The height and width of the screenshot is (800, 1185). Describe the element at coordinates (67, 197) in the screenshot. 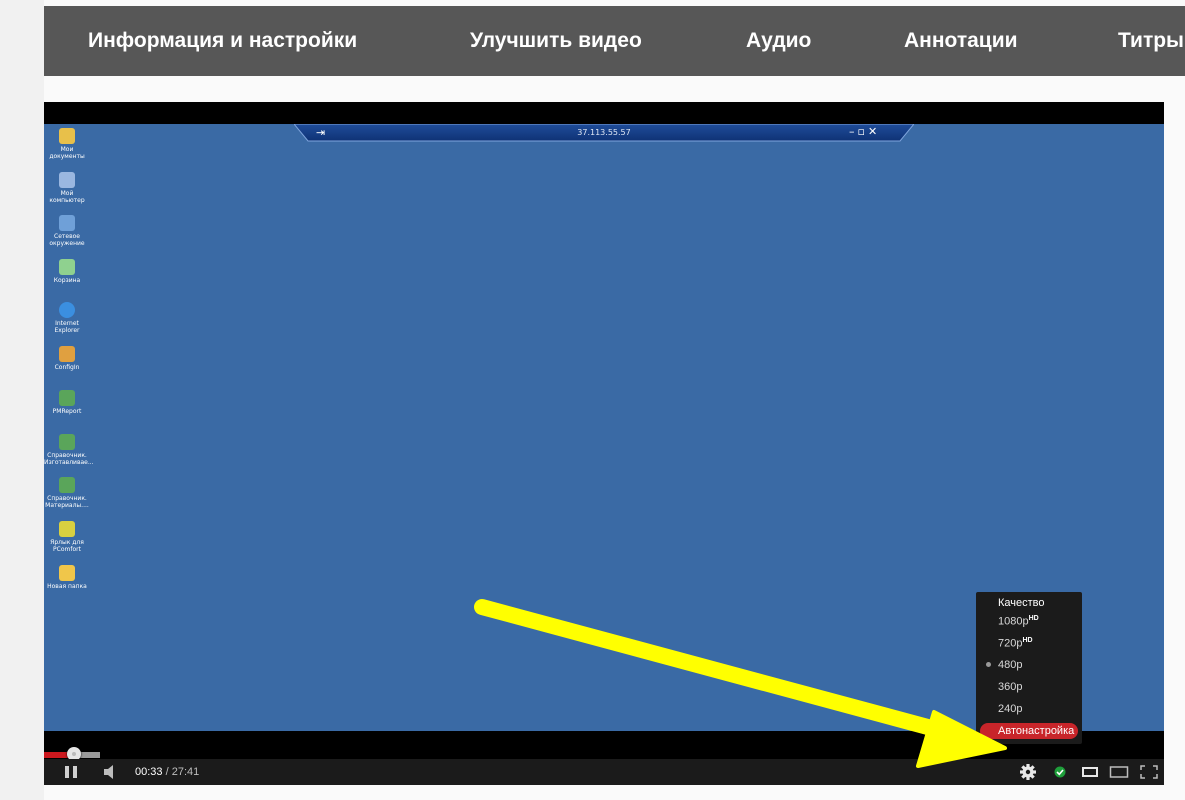

I see `desktop-icon-label: Мой компьютер` at that location.